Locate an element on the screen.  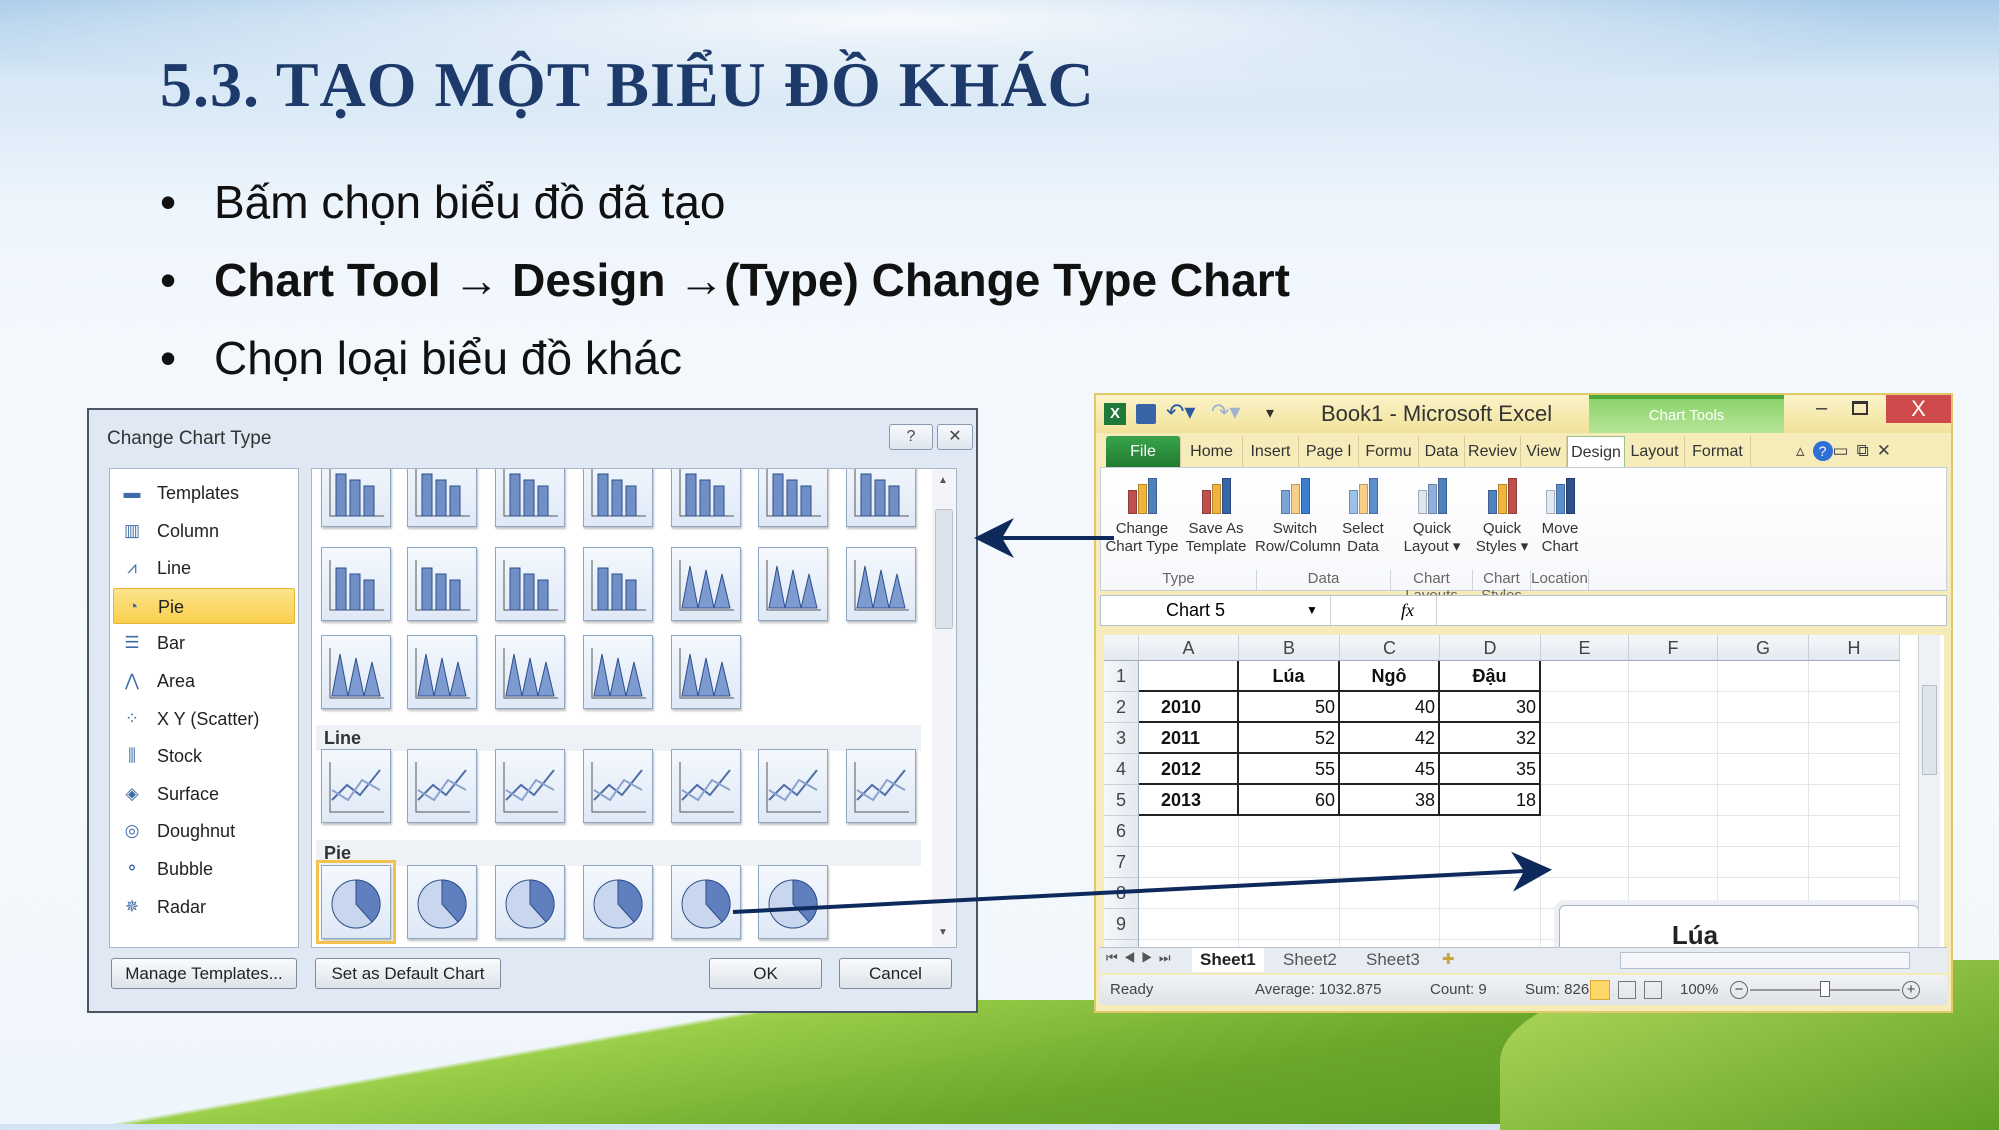
annotation-arrows is located at coordinates (1142, 716).